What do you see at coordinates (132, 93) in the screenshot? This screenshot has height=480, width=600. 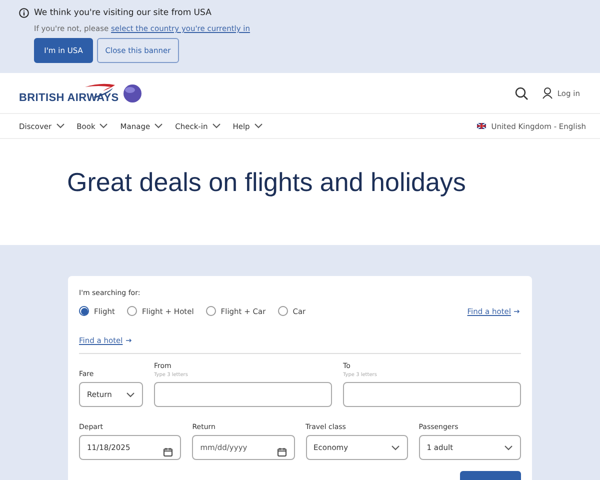 I see `globe-icon` at bounding box center [132, 93].